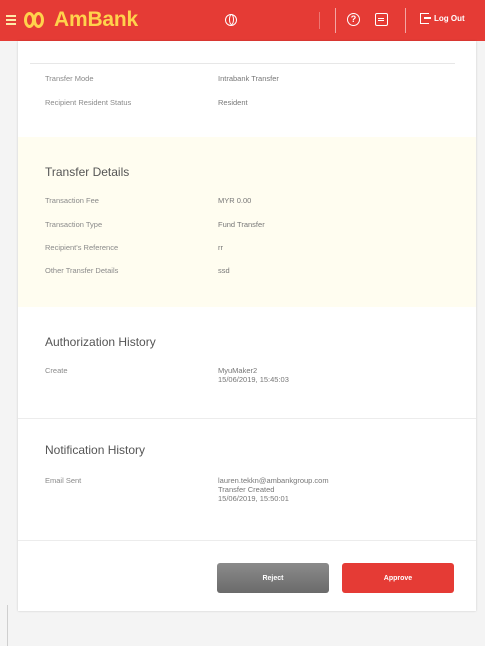 This screenshot has height=646, width=485. What do you see at coordinates (224, 270) in the screenshot?
I see `other-transfer-details-value: ssd` at bounding box center [224, 270].